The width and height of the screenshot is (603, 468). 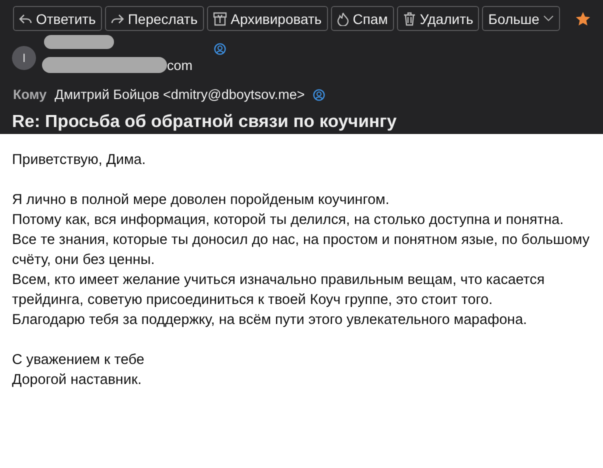 What do you see at coordinates (270, 320) in the screenshot?
I see `message-paragraph: Благодарю тебя за поддержку, на всём пути этого увлекательного марафона.` at bounding box center [270, 320].